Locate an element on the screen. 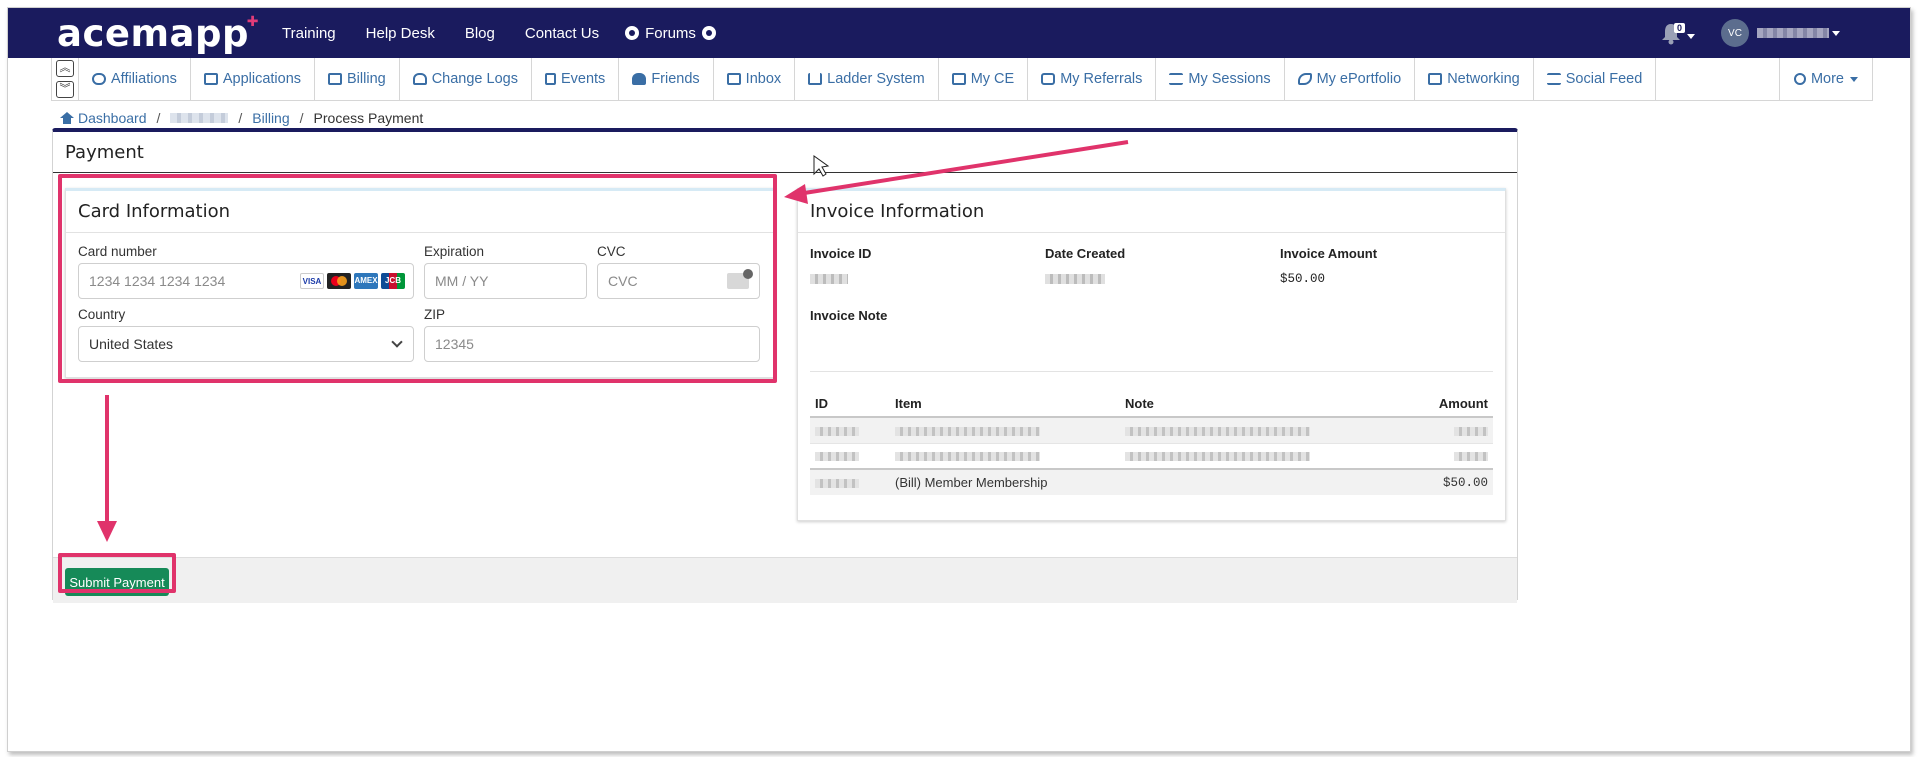 The height and width of the screenshot is (757, 1918). arrow-to-card-section is located at coordinates (963, 168).